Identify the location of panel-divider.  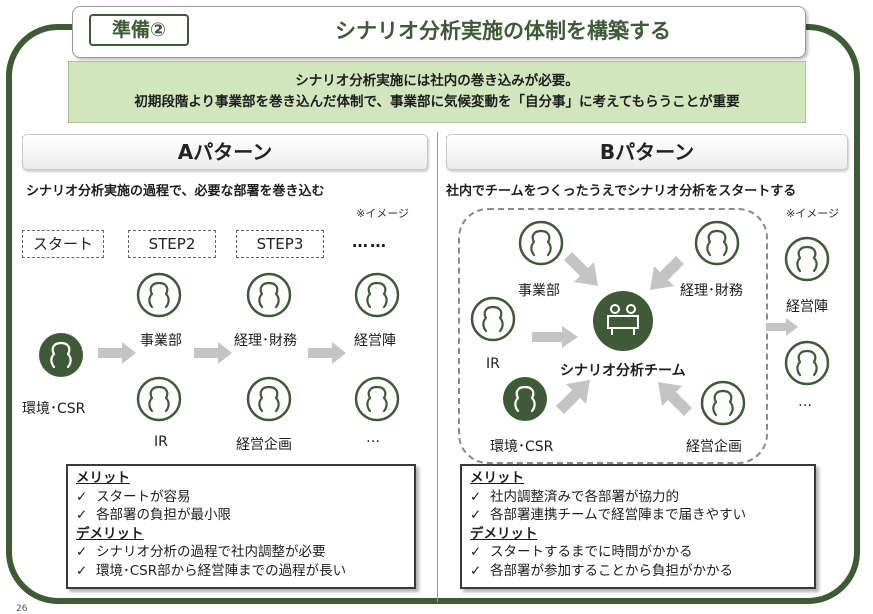
(437, 367).